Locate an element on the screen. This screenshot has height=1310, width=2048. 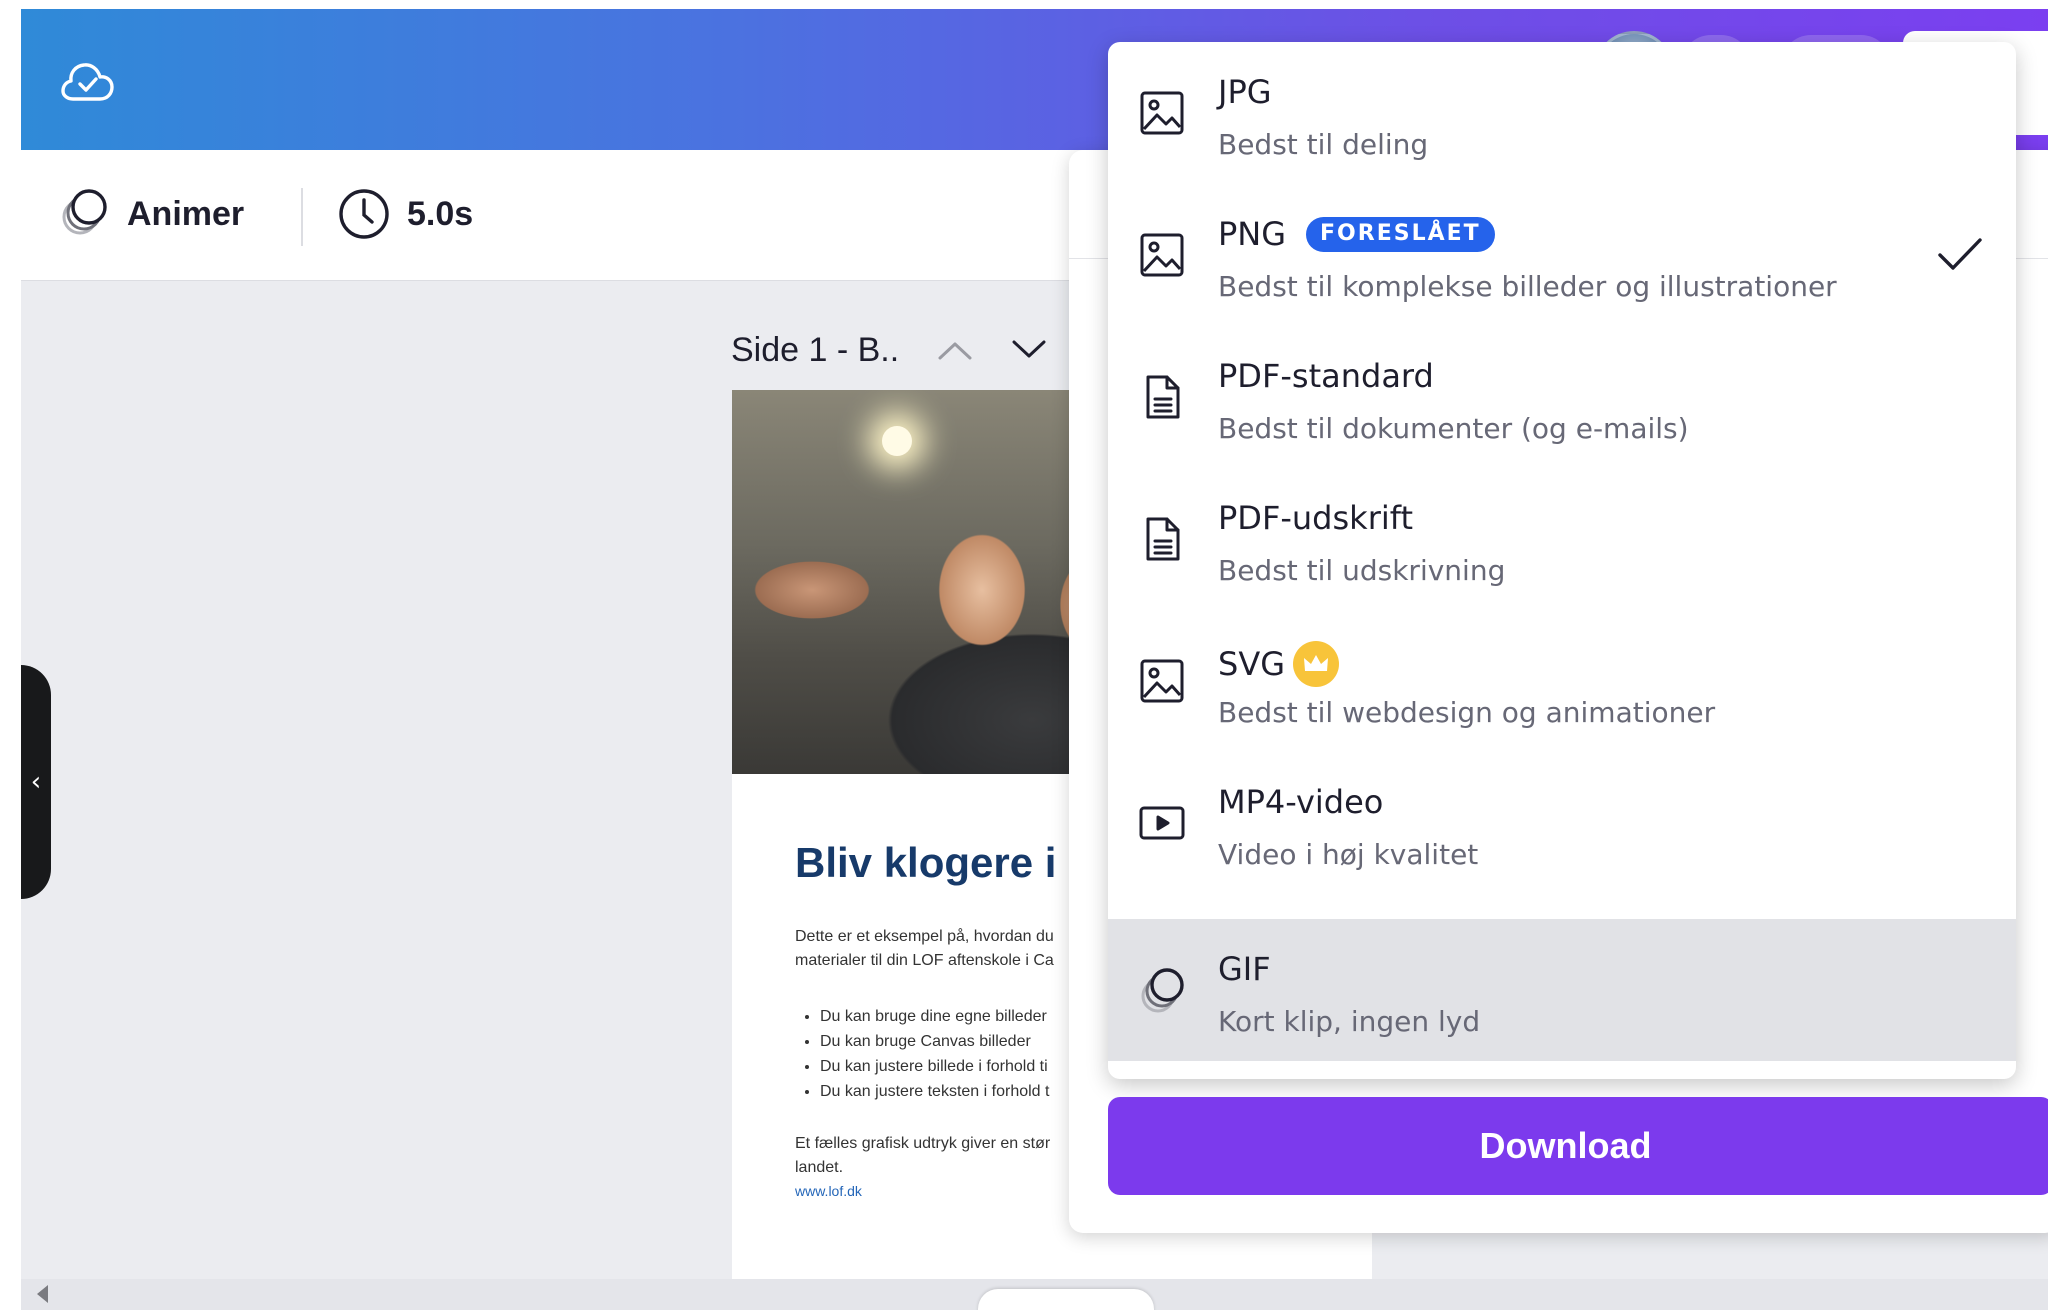
clock-icon is located at coordinates (364, 214).